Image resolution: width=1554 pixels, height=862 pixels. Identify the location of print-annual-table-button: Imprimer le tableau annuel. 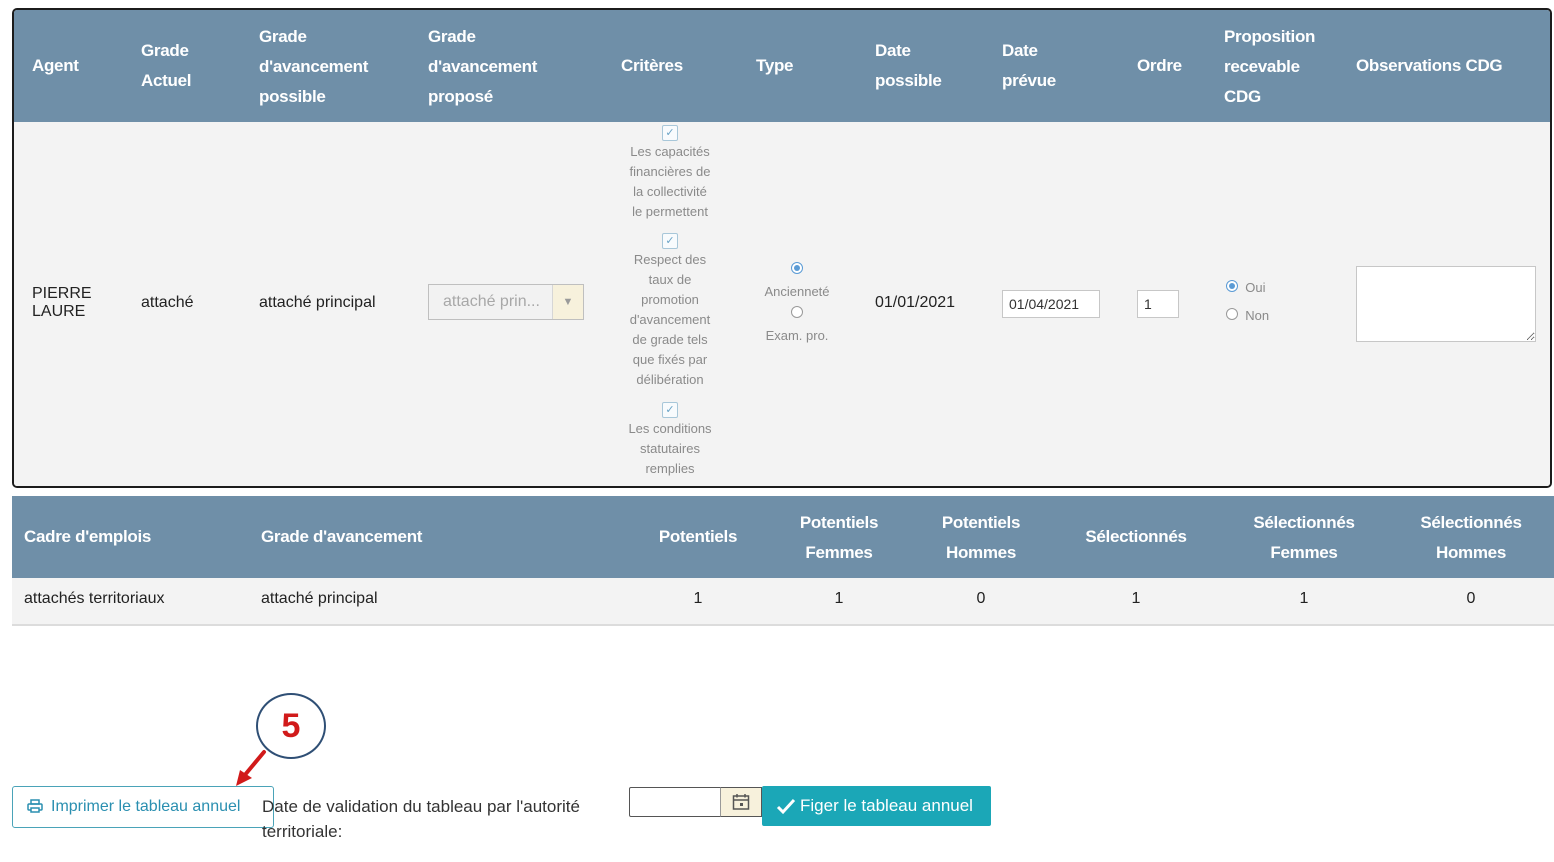
(143, 807).